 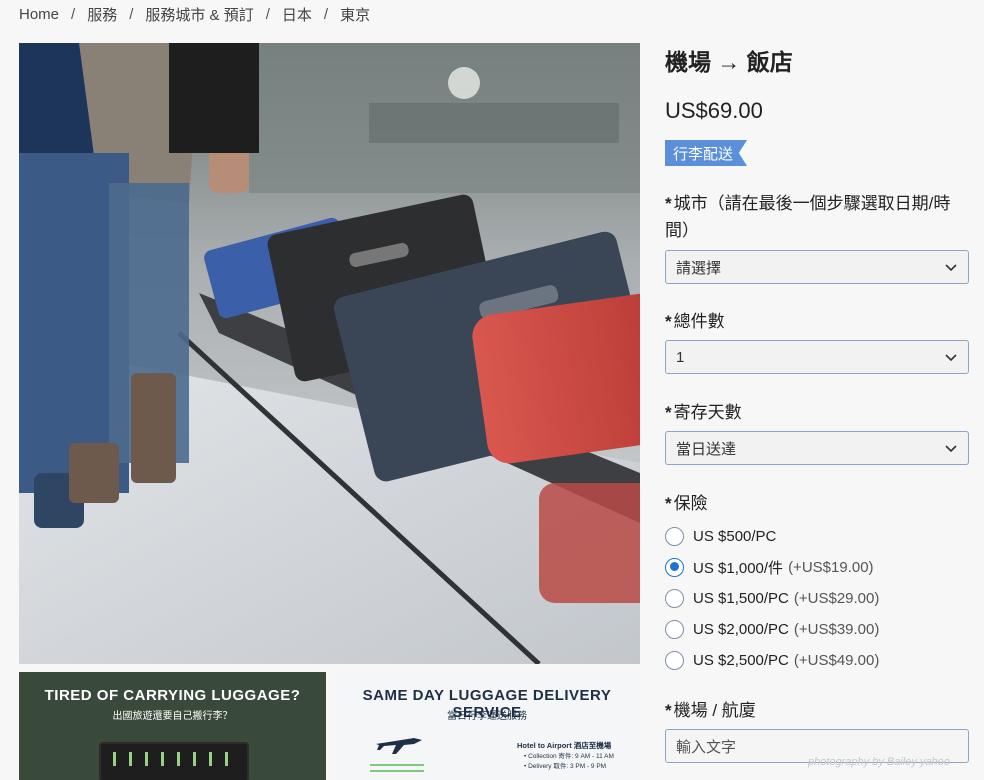 I want to click on insurance-option-500: US $500/PC, so click(x=720, y=536).